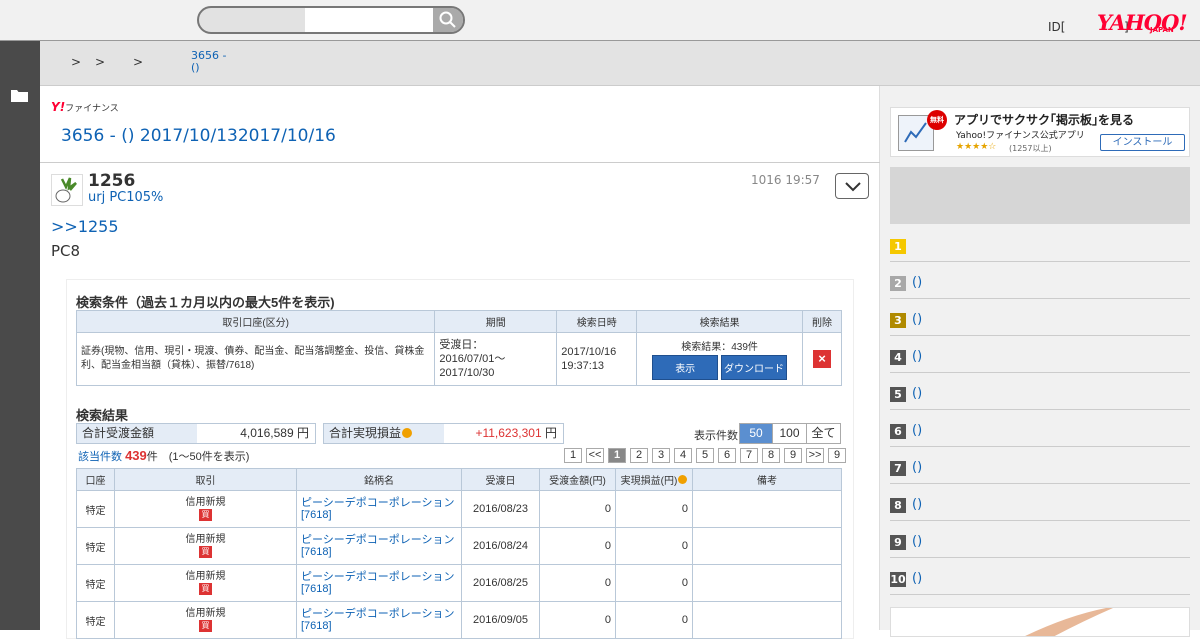 This screenshot has width=1200, height=639. Describe the element at coordinates (66, 251) in the screenshot. I see `post-text: PC8` at that location.